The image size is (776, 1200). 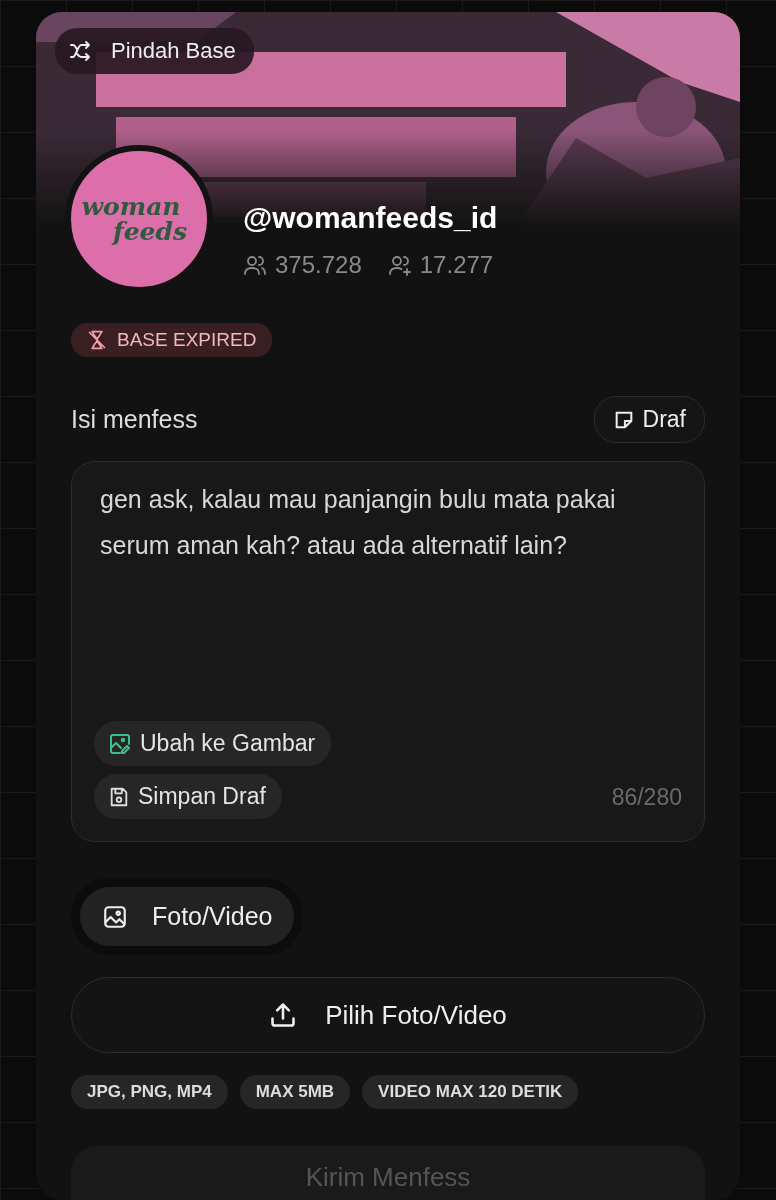 I want to click on hourglass-off-icon, so click(x=97, y=340).